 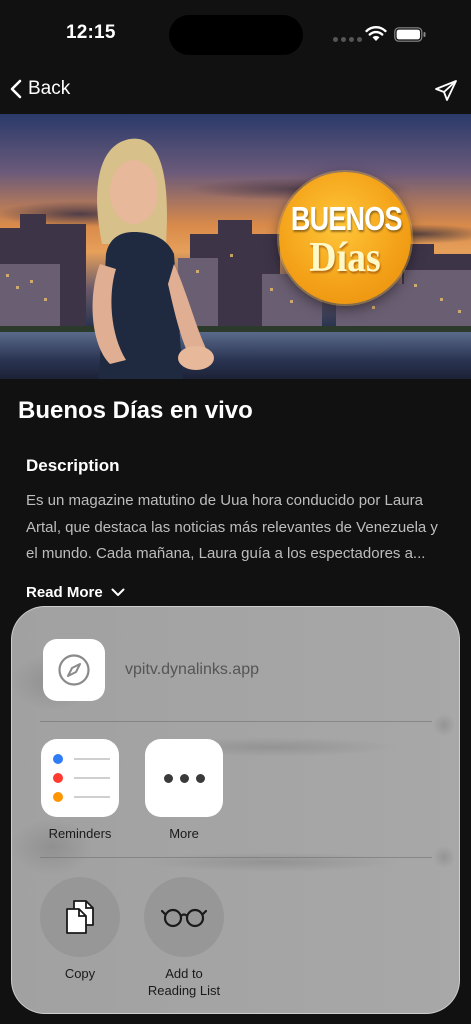 What do you see at coordinates (345, 238) in the screenshot?
I see `show-logo: BUENOS Días` at bounding box center [345, 238].